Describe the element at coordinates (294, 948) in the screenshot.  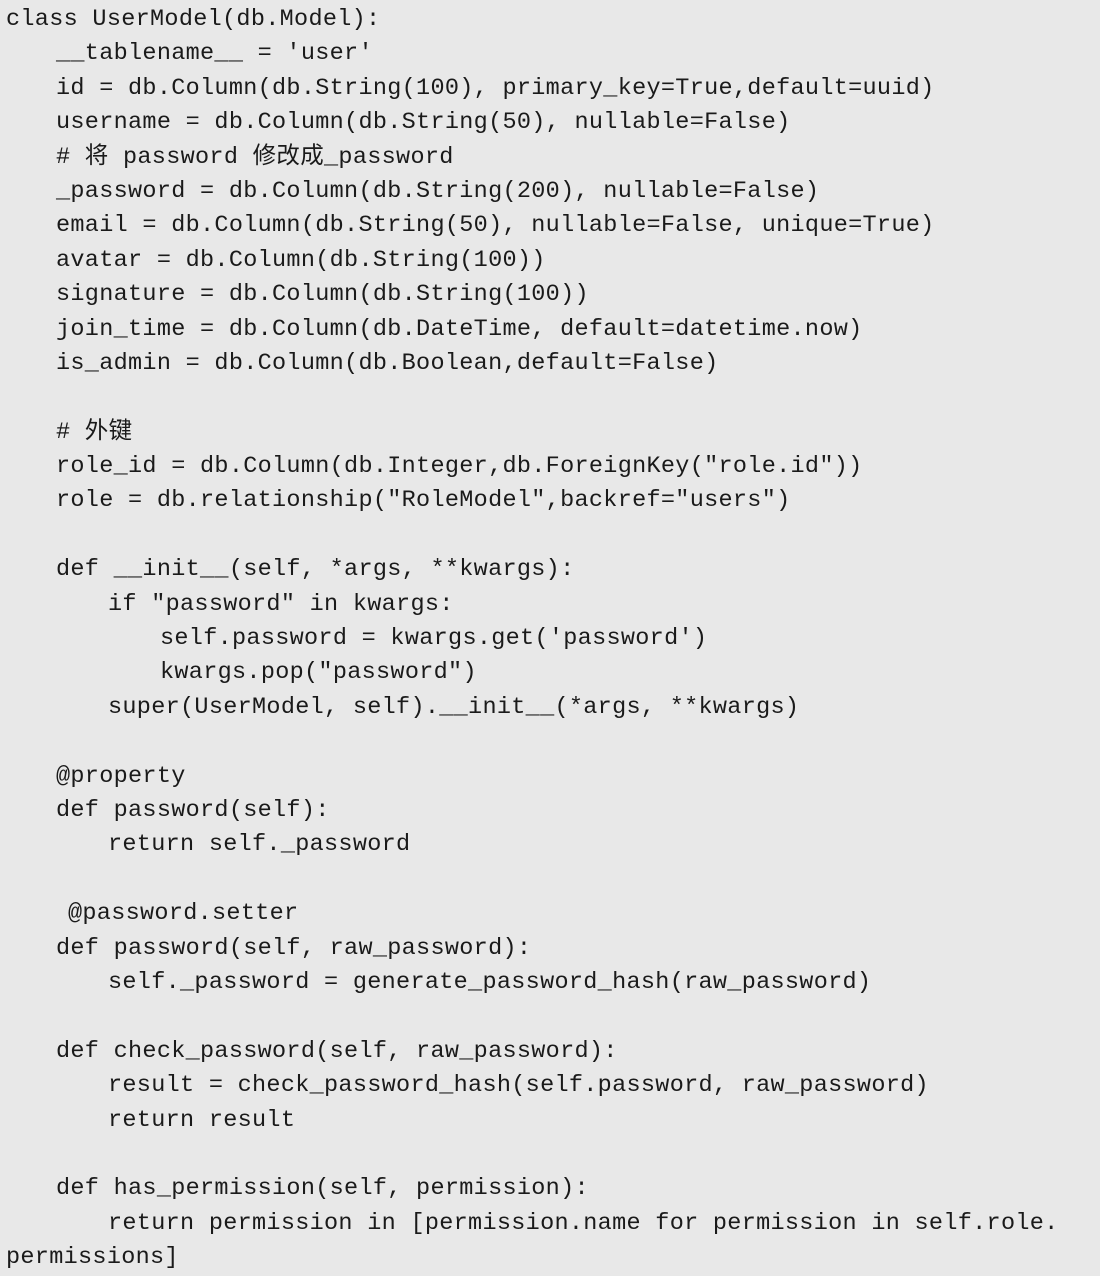
I see `code-line: def password(self, raw_password):` at that location.